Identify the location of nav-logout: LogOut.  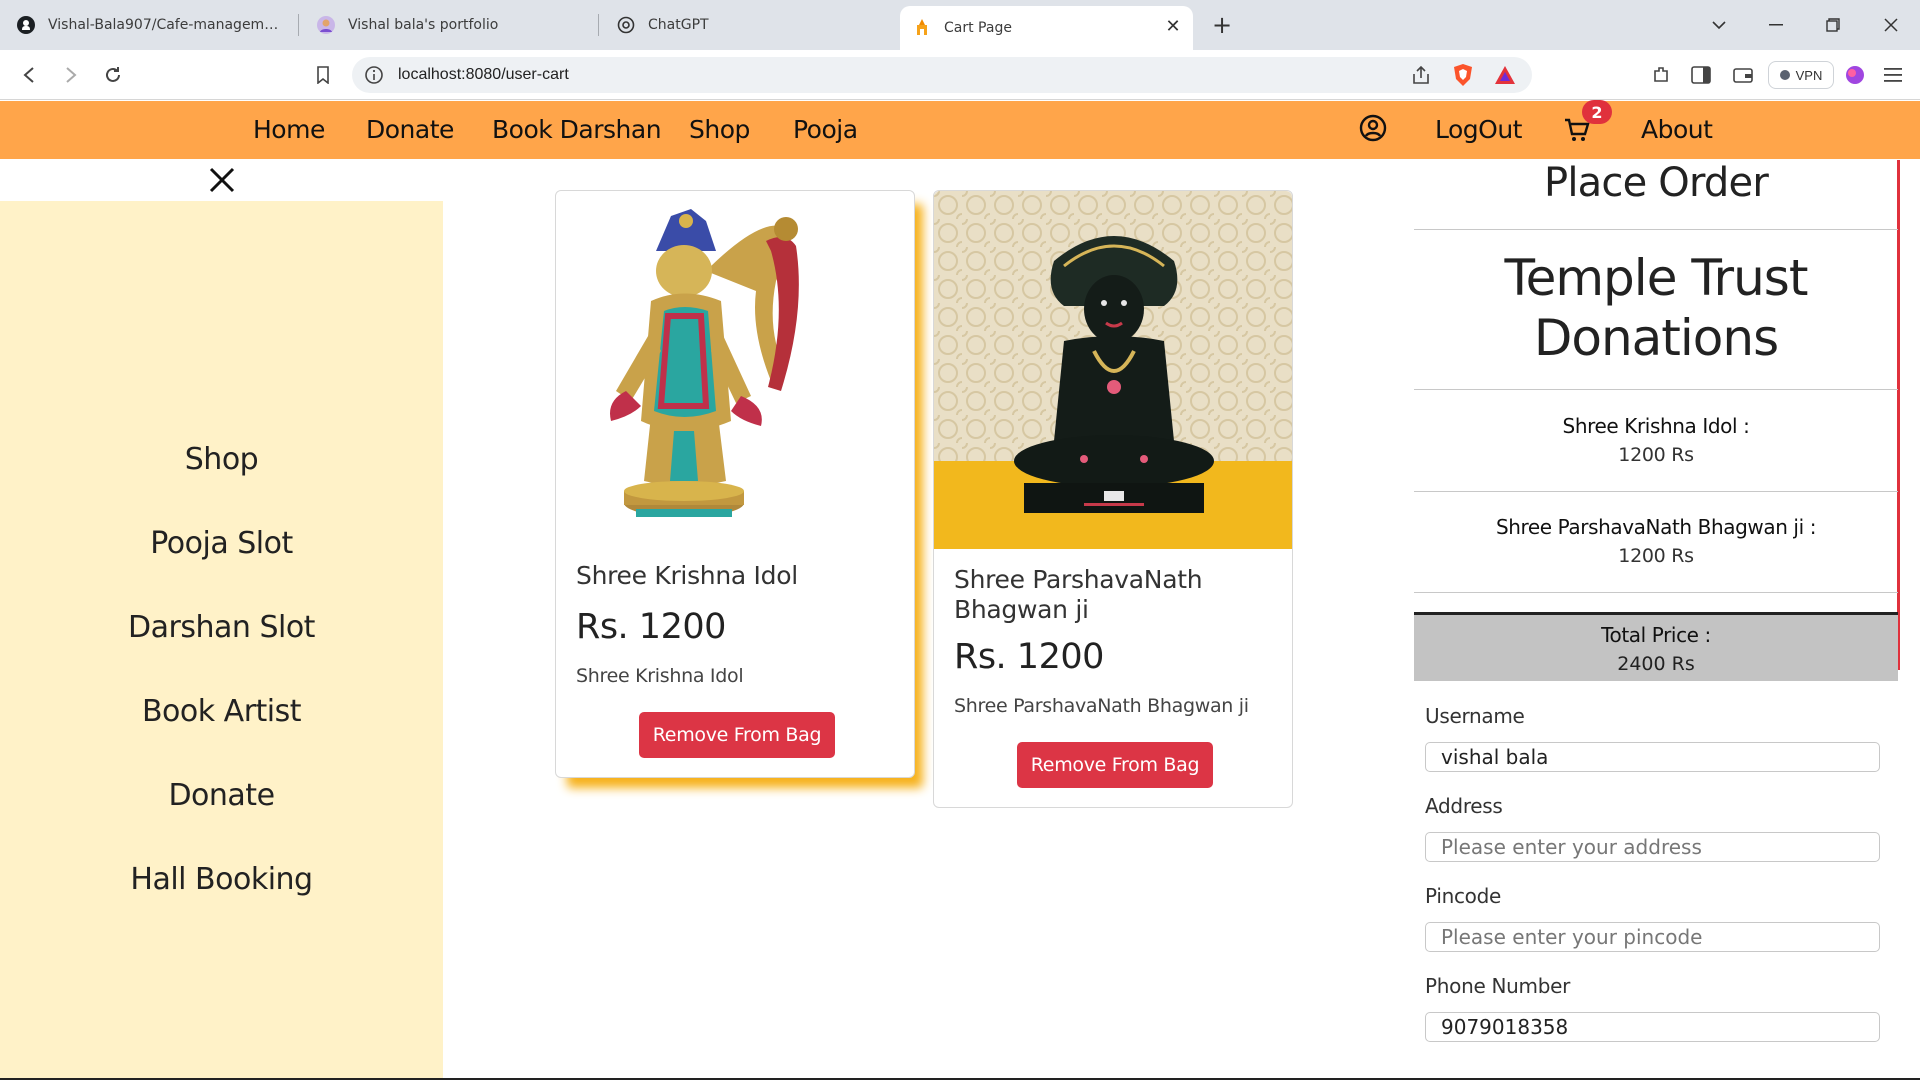
(1478, 129).